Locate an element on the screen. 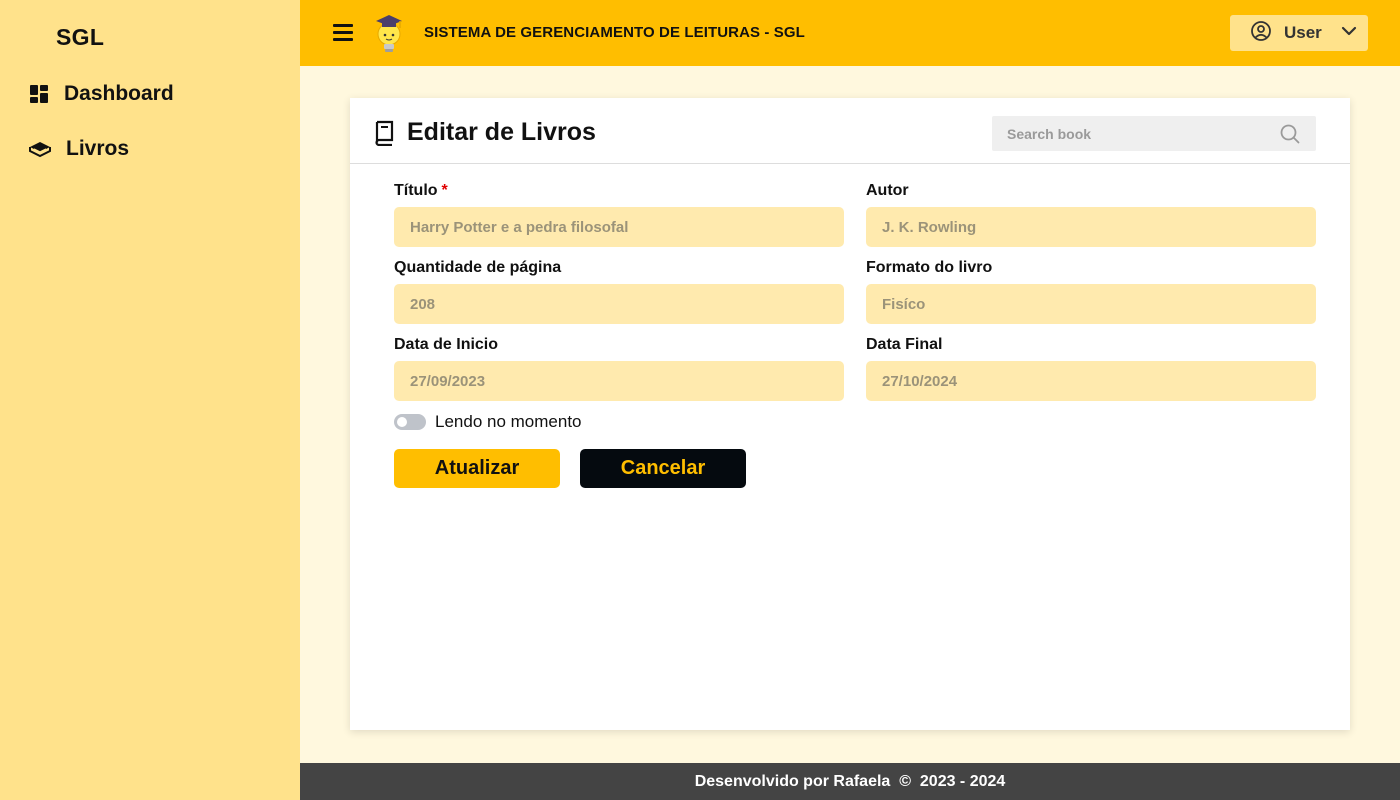  dashboard-icon is located at coordinates (39, 94).